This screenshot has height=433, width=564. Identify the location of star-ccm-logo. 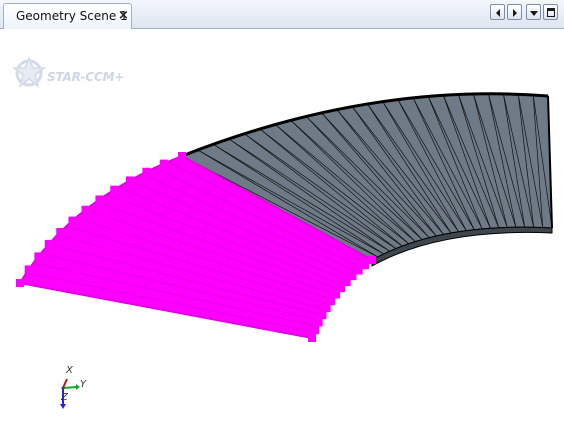
(29, 71).